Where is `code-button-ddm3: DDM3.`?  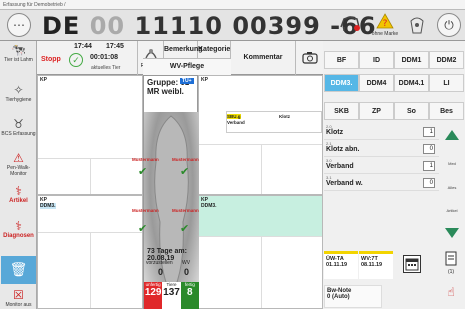
code-button-ddm3: DDM3. is located at coordinates (341, 83).